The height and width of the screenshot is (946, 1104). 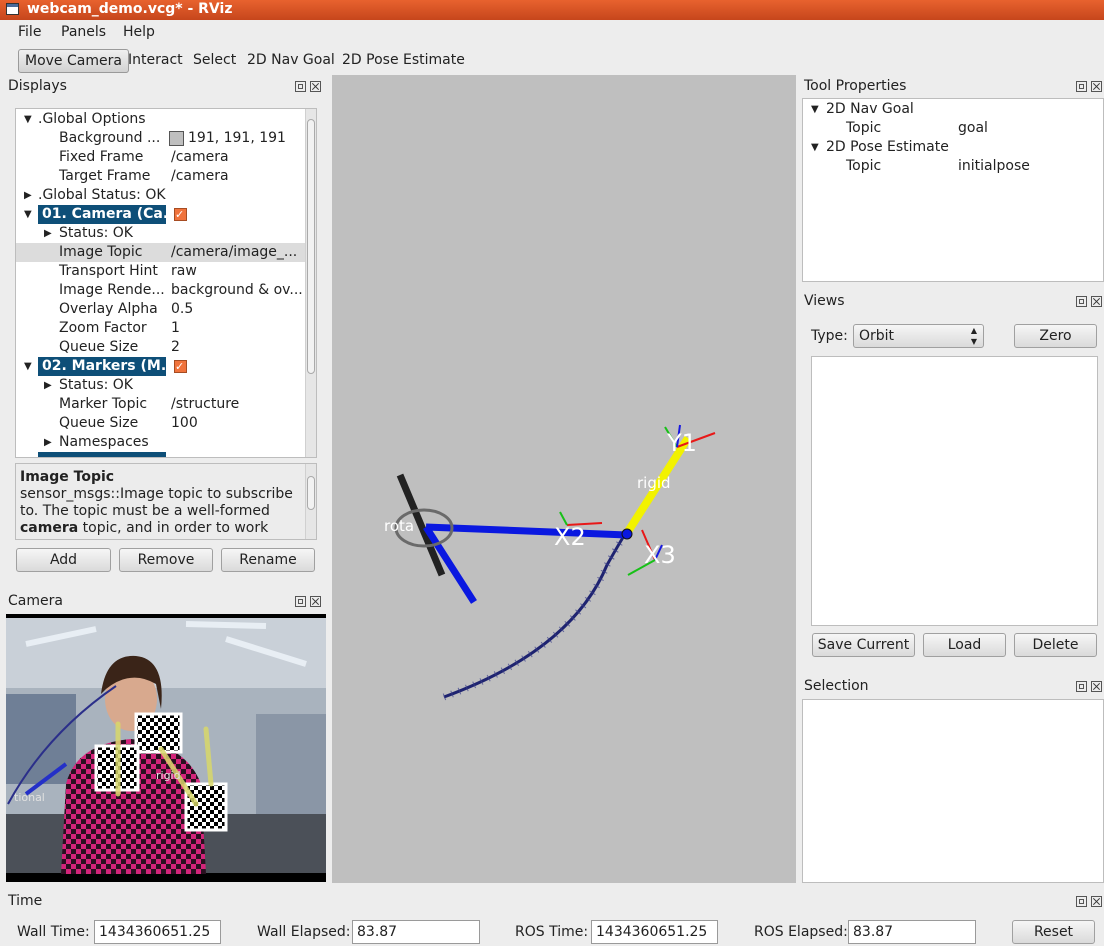 I want to click on tool-properties-title: Tool Properties, so click(x=855, y=86).